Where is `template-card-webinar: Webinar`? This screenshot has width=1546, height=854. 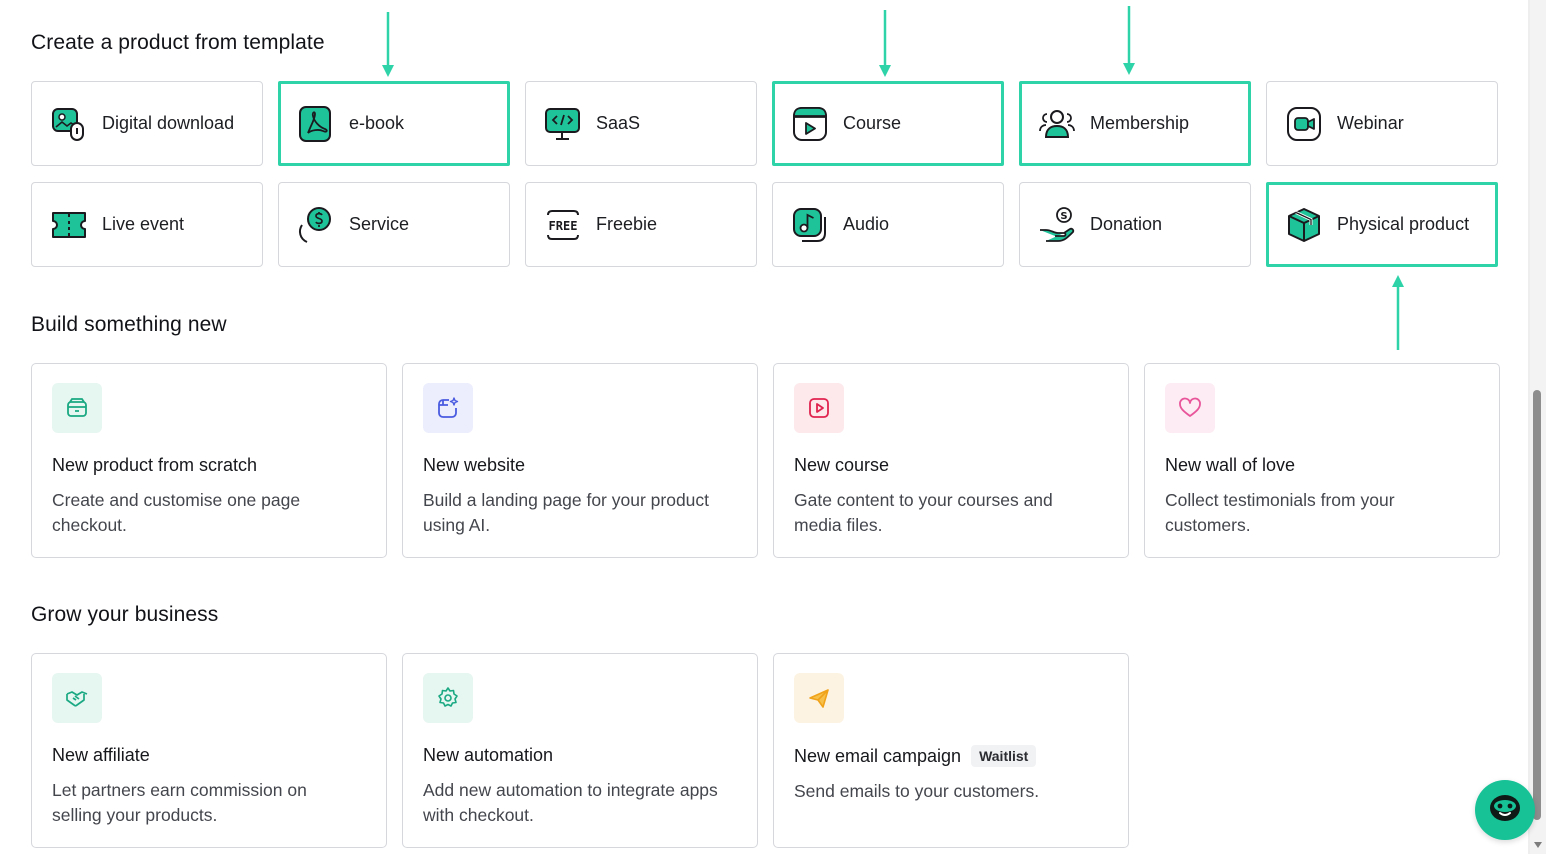
template-card-webinar: Webinar is located at coordinates (1382, 123).